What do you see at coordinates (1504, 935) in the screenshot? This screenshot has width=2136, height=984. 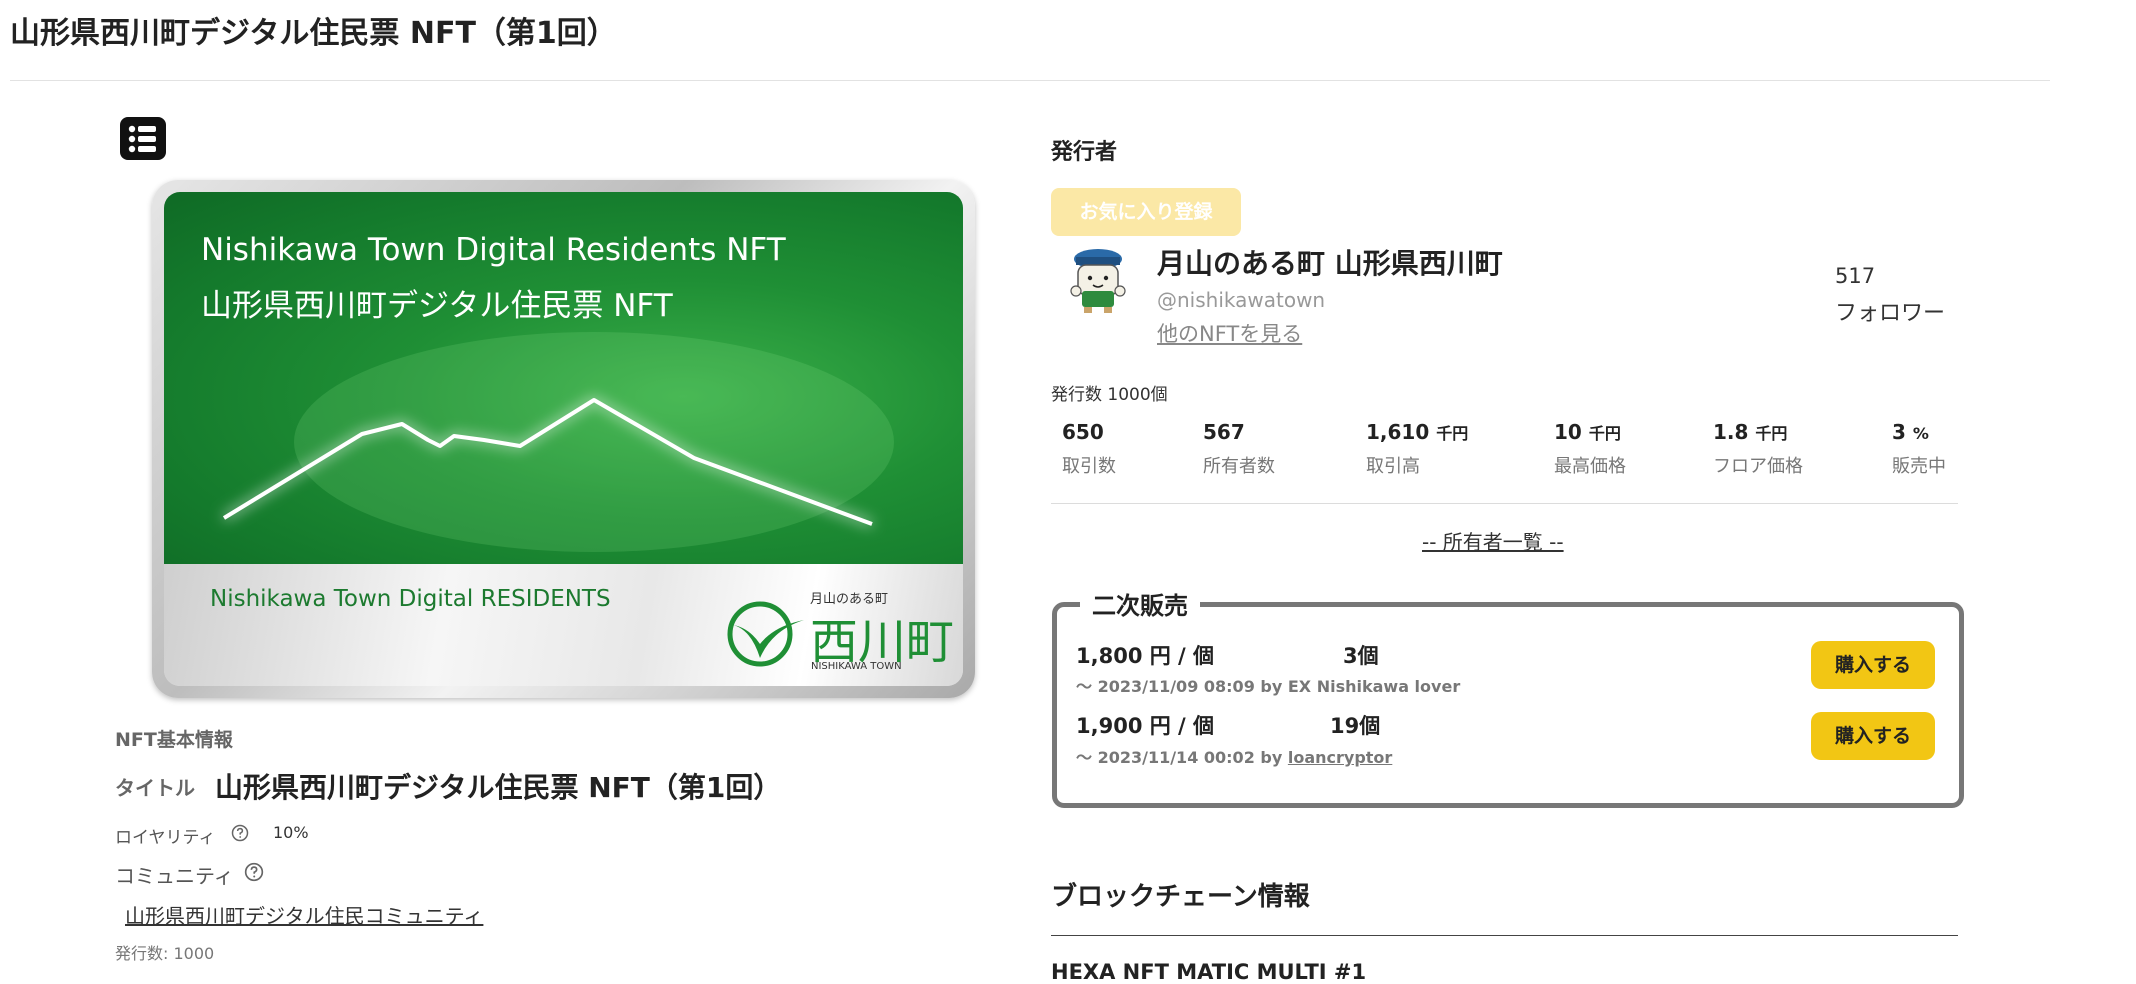 I see `blockchain-divider` at bounding box center [1504, 935].